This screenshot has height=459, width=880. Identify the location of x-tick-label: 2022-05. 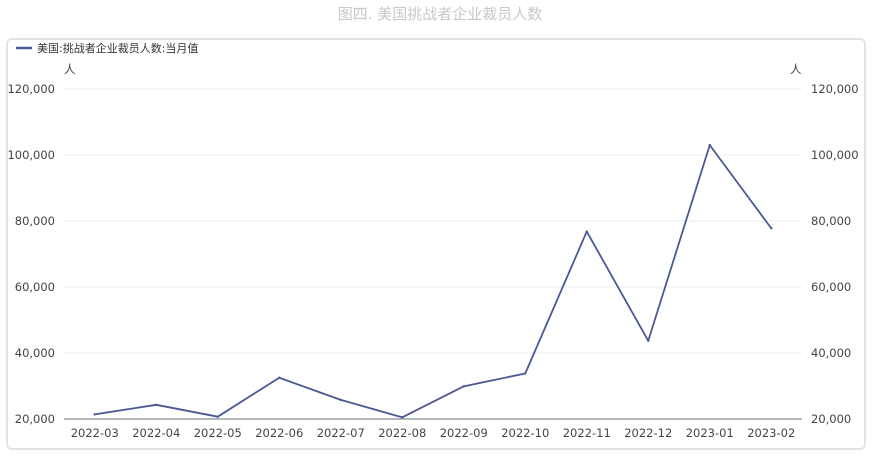
(218, 433).